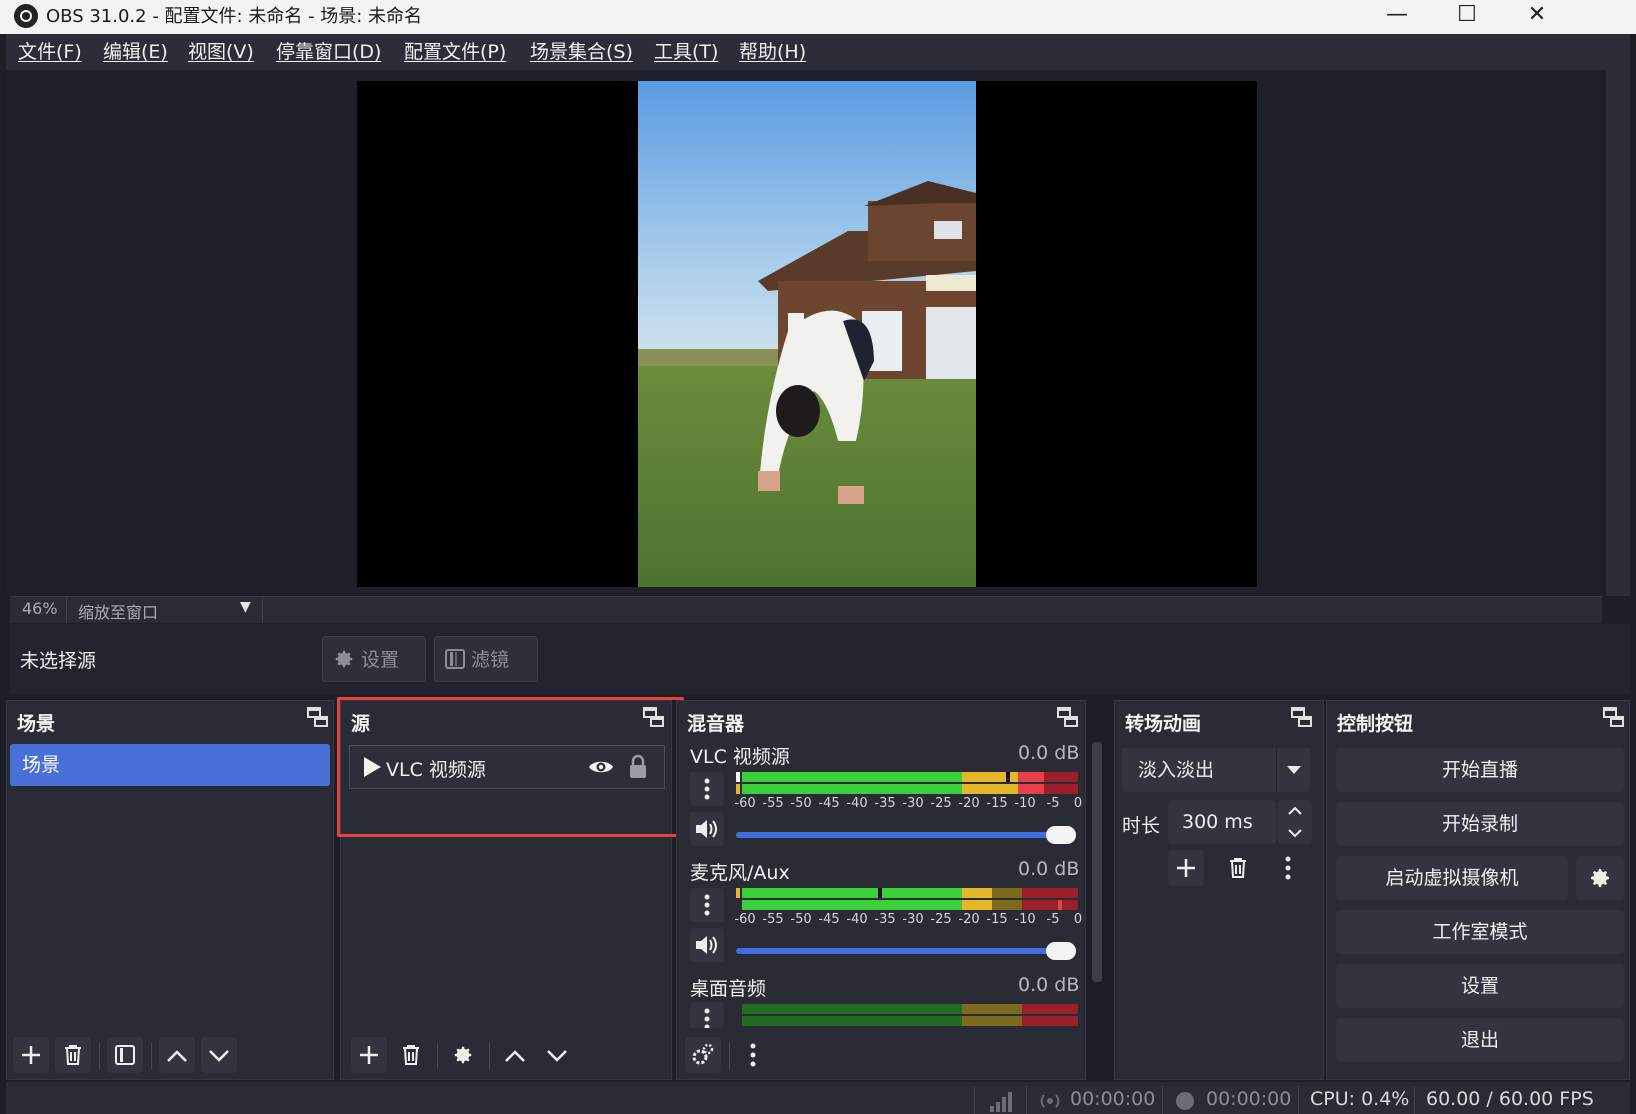  What do you see at coordinates (455, 52) in the screenshot?
I see `menu-profile: 配置文件(P)` at bounding box center [455, 52].